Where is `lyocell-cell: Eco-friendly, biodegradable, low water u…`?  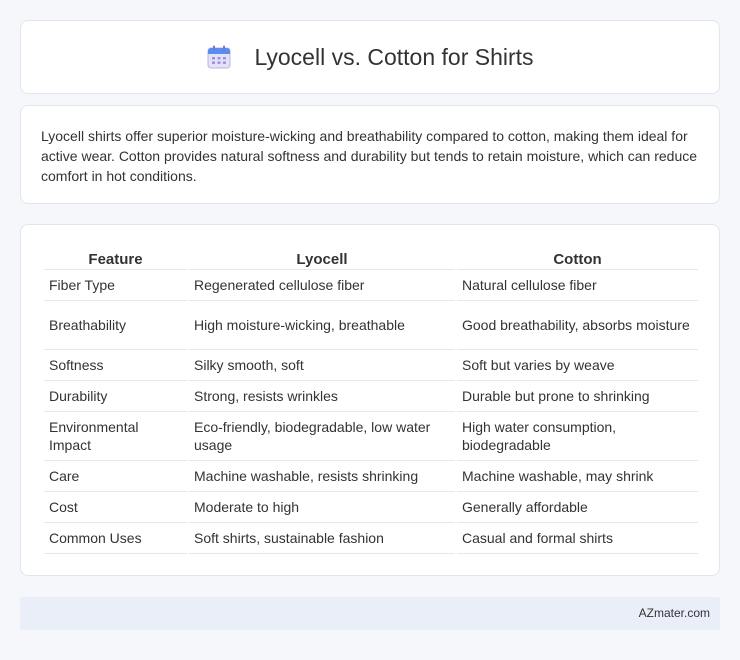
lyocell-cell: Eco-friendly, biodegradable, low water u… is located at coordinates (322, 436).